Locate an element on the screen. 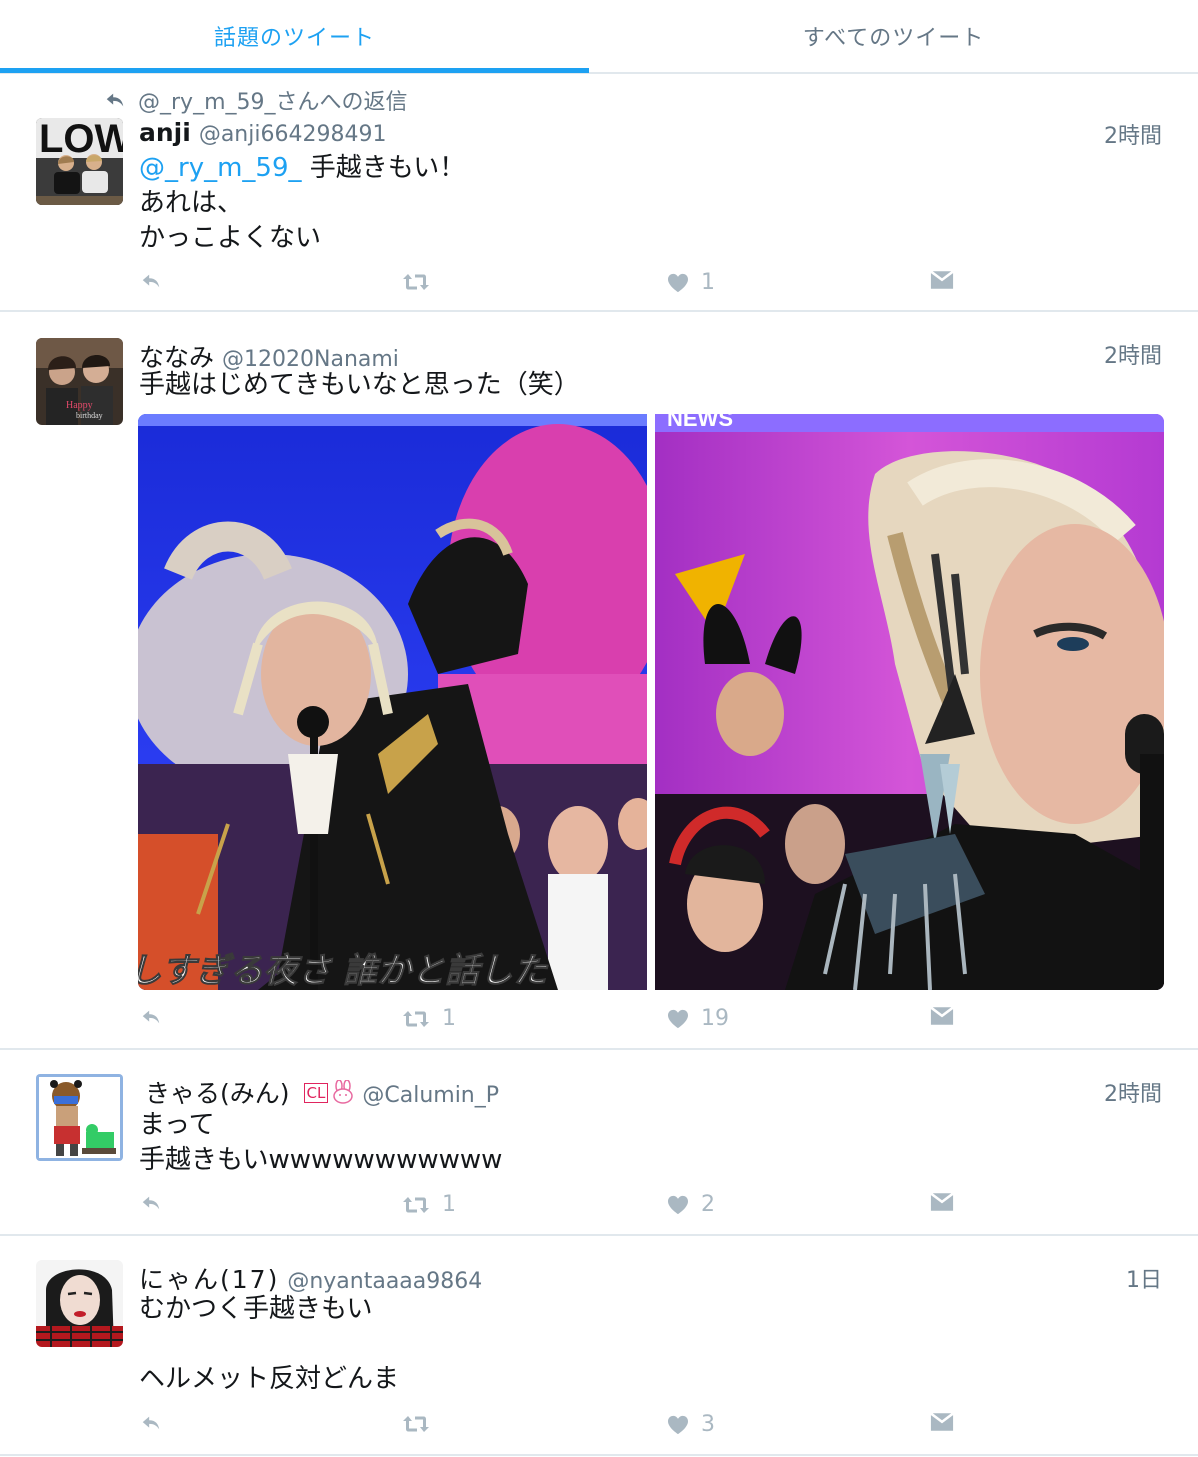 The width and height of the screenshot is (1198, 1457). svg-text: Happy is located at coordinates (79, 405).